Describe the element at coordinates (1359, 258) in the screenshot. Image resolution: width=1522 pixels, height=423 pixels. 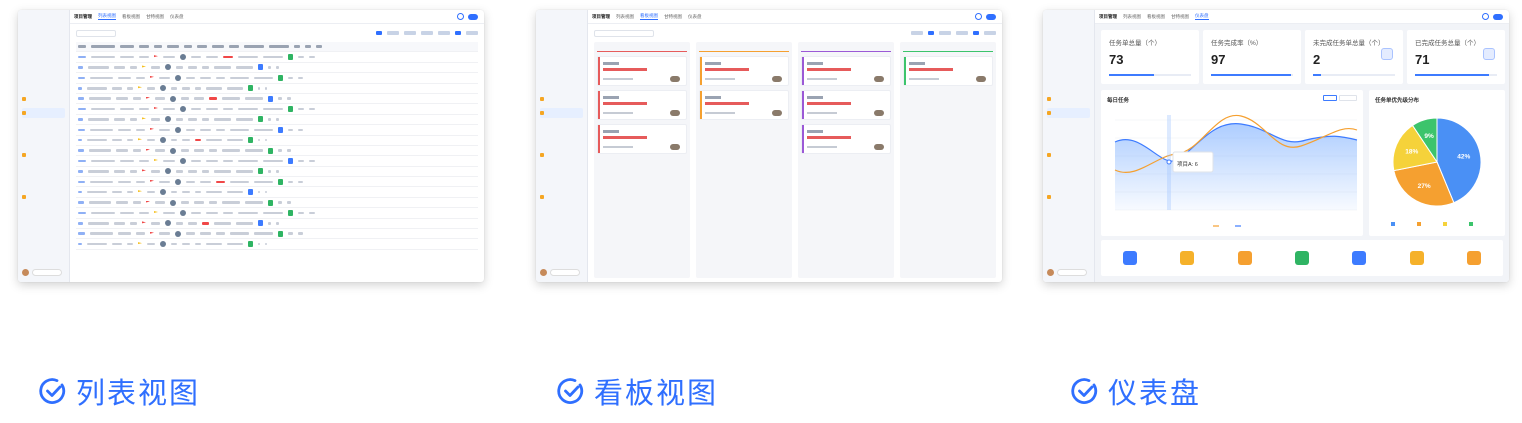
I see `user-icon` at that location.